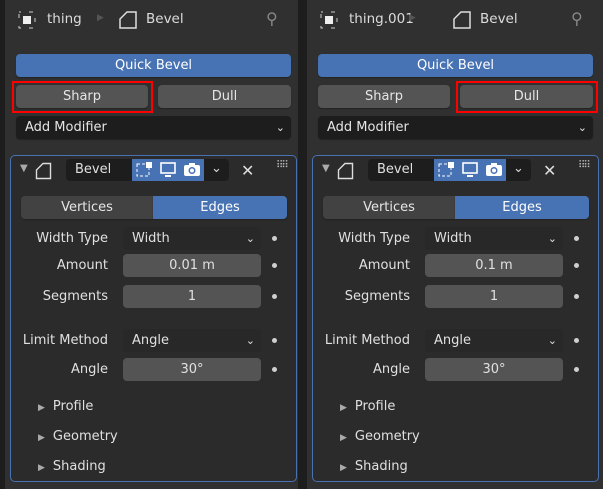  What do you see at coordinates (224, 96) in the screenshot?
I see `dull-button: Dull` at bounding box center [224, 96].